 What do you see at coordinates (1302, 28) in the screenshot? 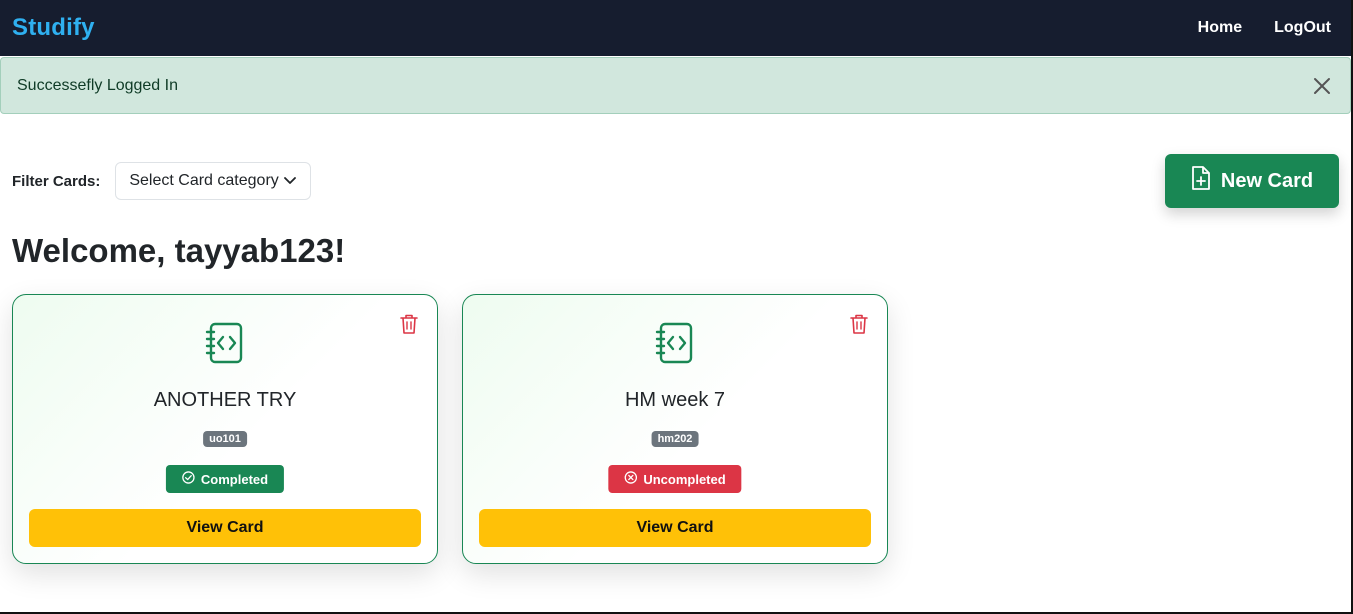
I see `nav-logout-link: LogOut` at bounding box center [1302, 28].